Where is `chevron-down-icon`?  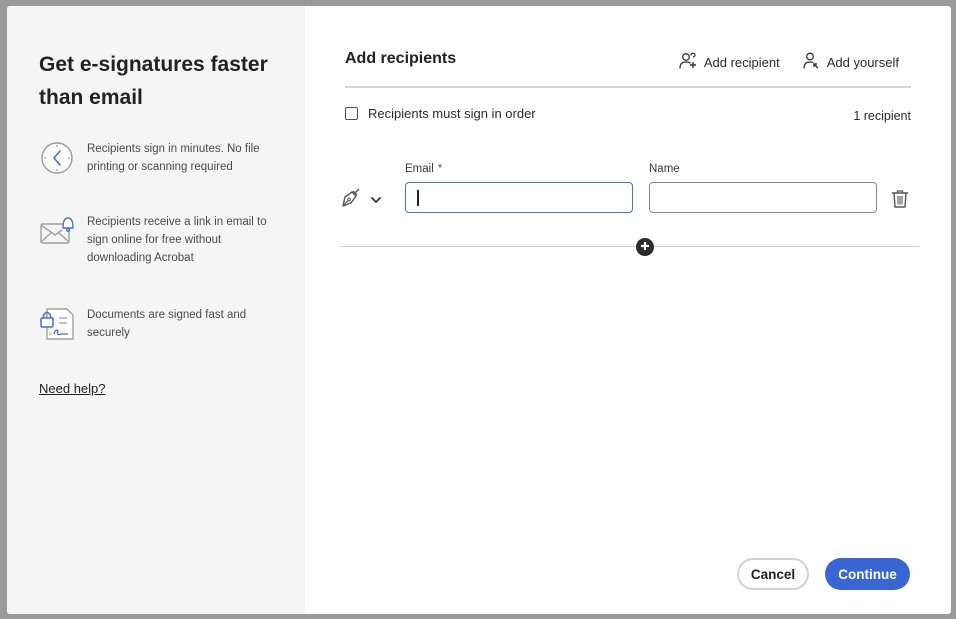
chevron-down-icon is located at coordinates (376, 200).